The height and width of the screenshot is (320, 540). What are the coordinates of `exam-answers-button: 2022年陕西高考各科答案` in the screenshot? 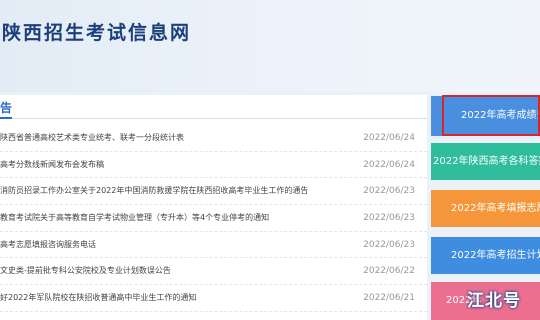 It's located at (485, 161).